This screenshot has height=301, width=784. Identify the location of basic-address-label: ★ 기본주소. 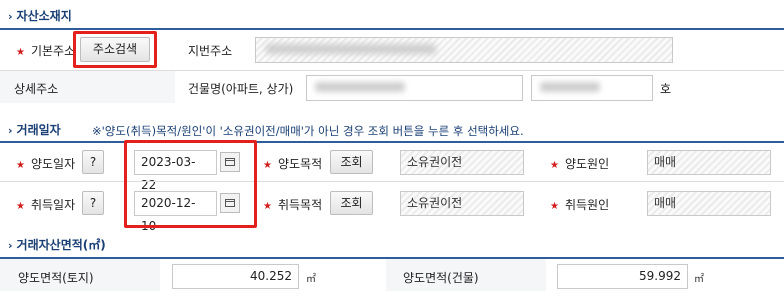
(46, 51).